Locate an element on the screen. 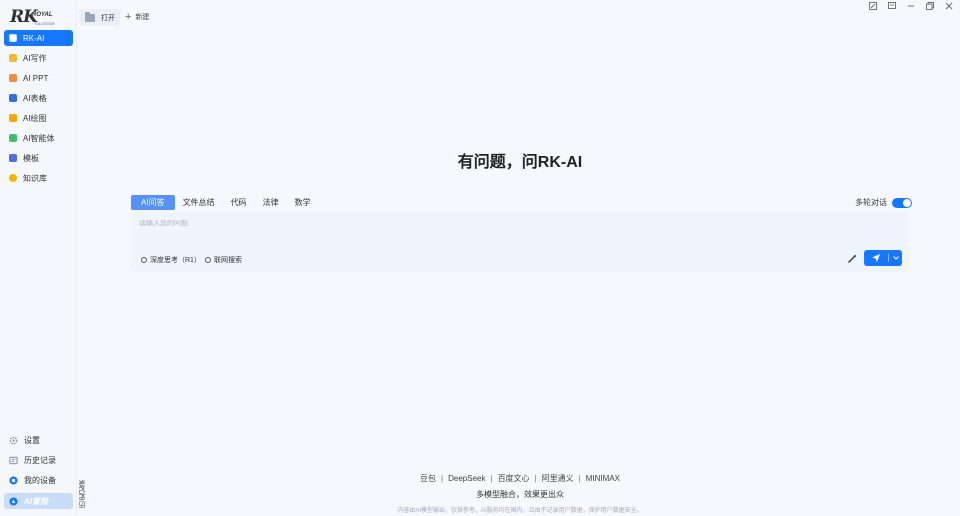  search-icon is located at coordinates (208, 260).